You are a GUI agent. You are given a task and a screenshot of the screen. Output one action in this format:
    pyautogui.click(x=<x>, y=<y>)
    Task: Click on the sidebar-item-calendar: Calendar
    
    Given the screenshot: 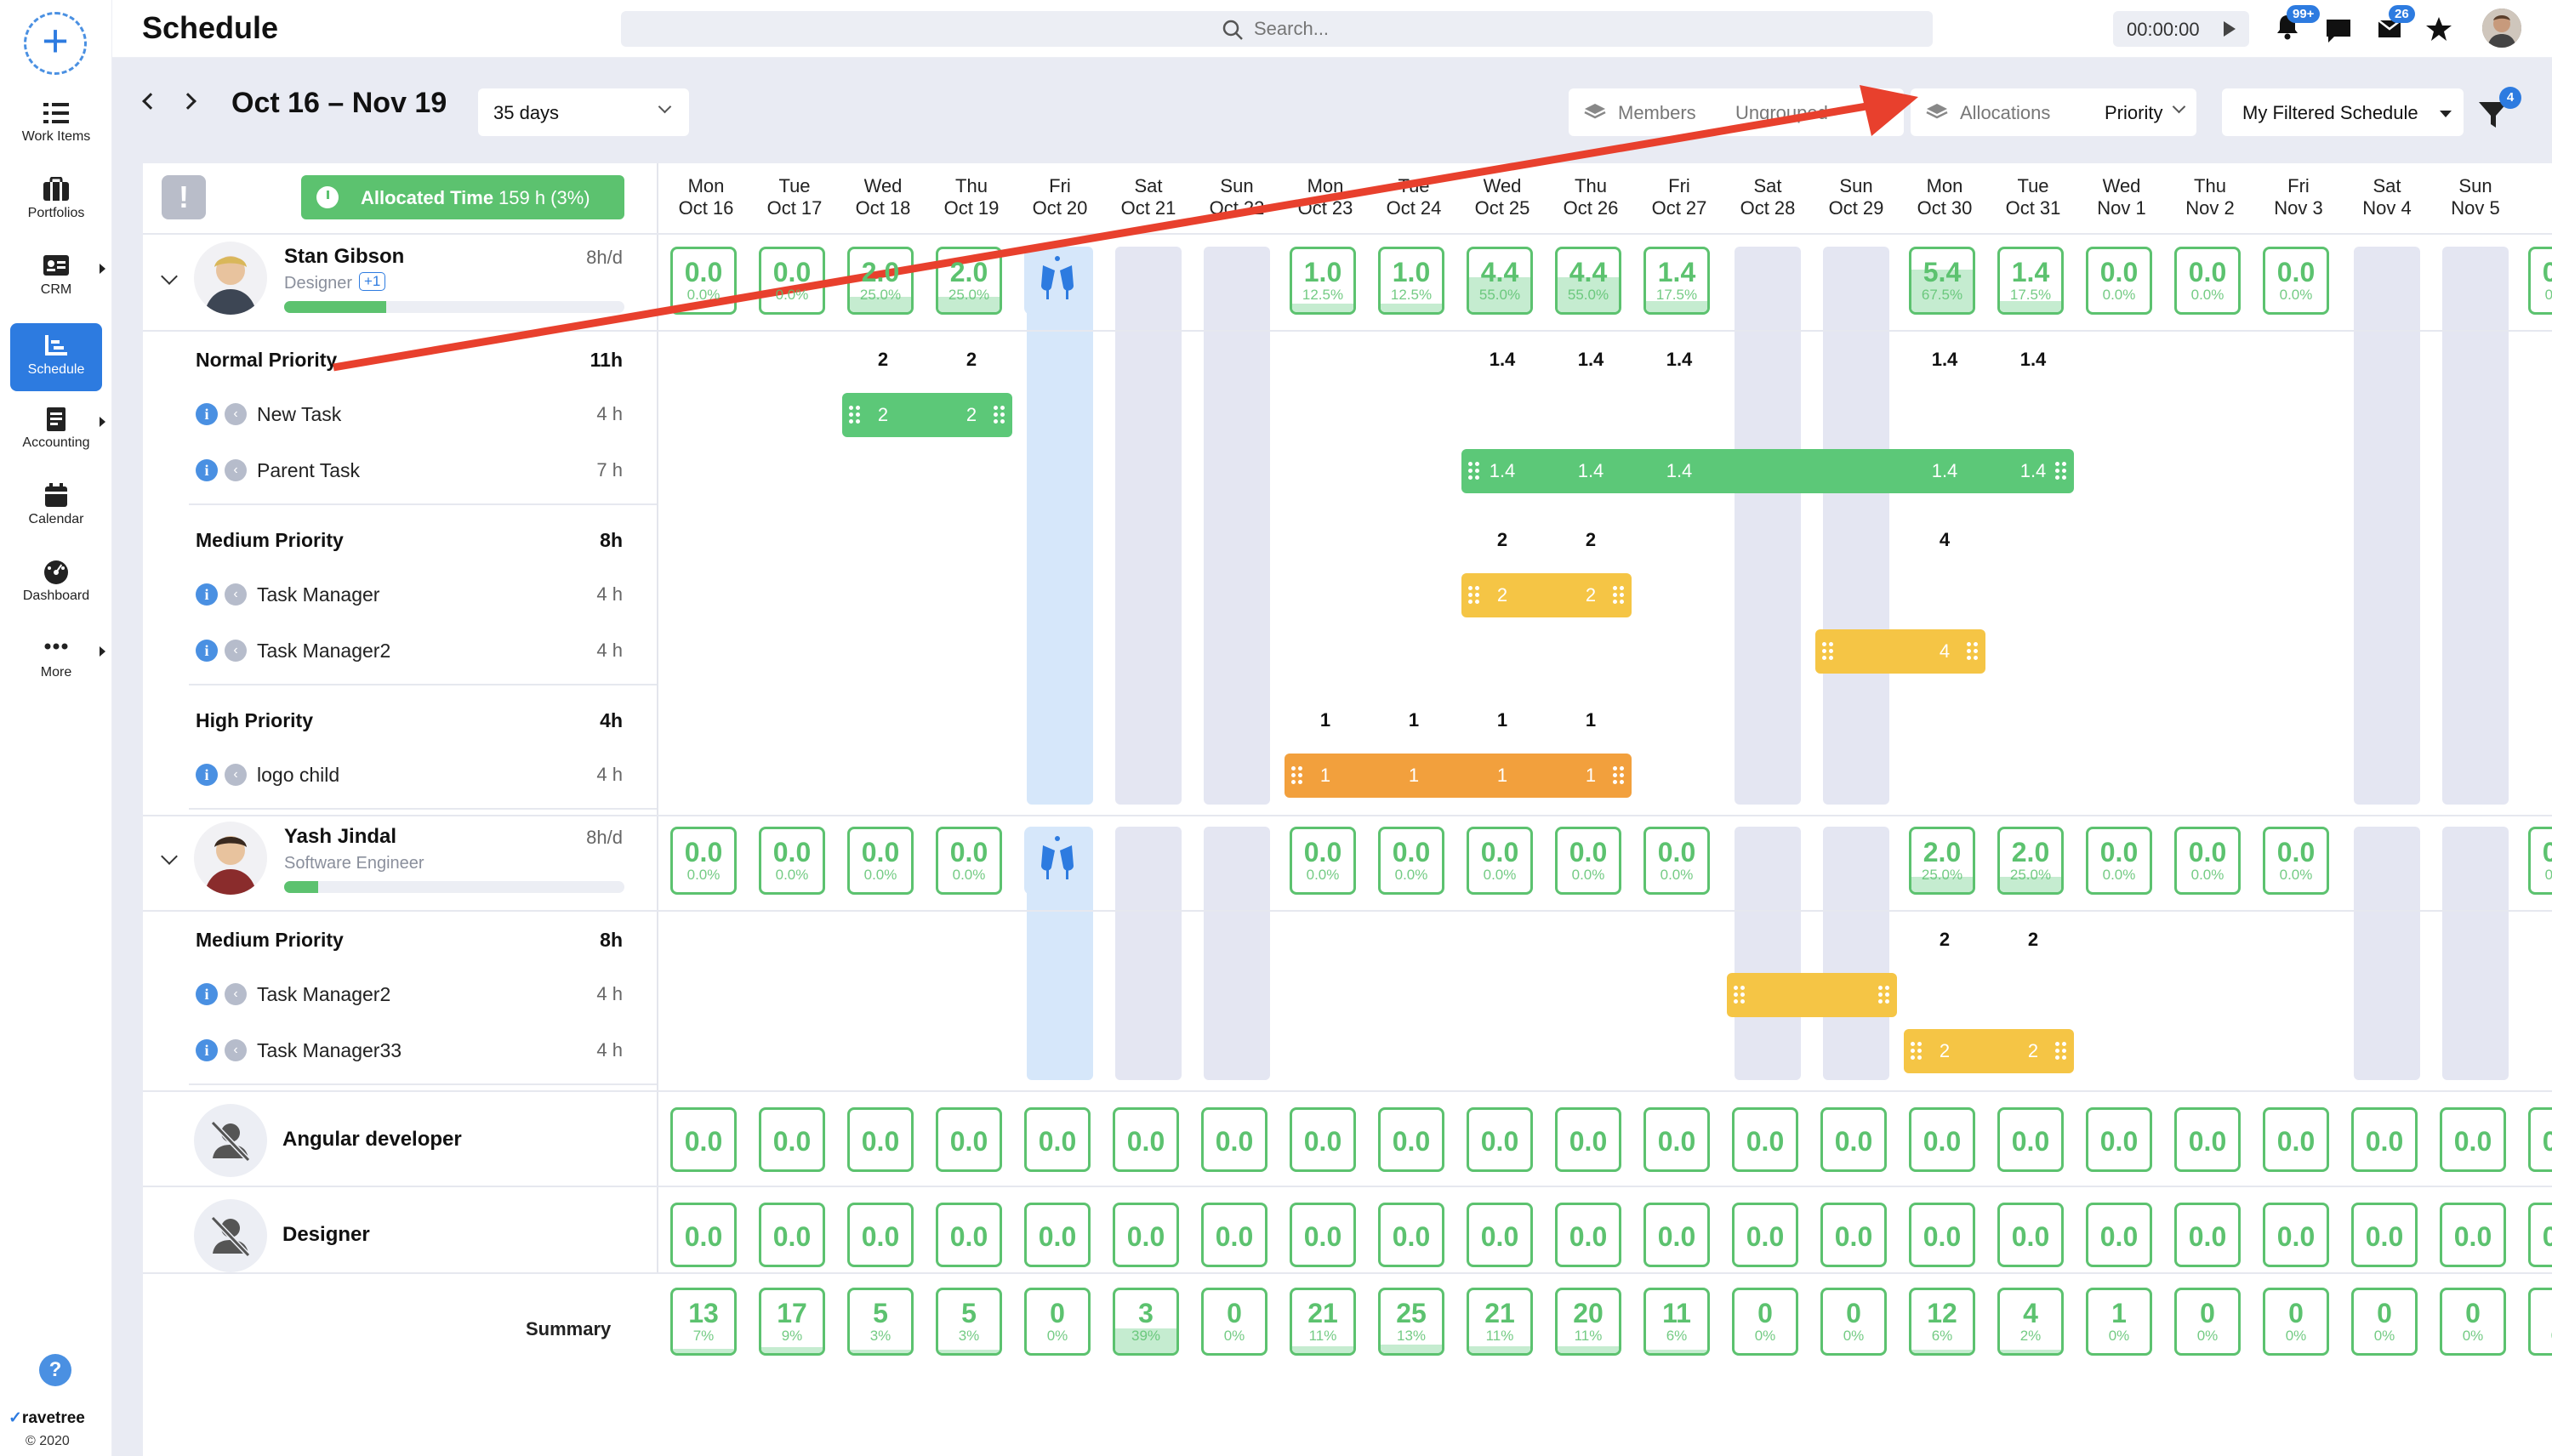 What is the action you would take?
    pyautogui.click(x=56, y=505)
    